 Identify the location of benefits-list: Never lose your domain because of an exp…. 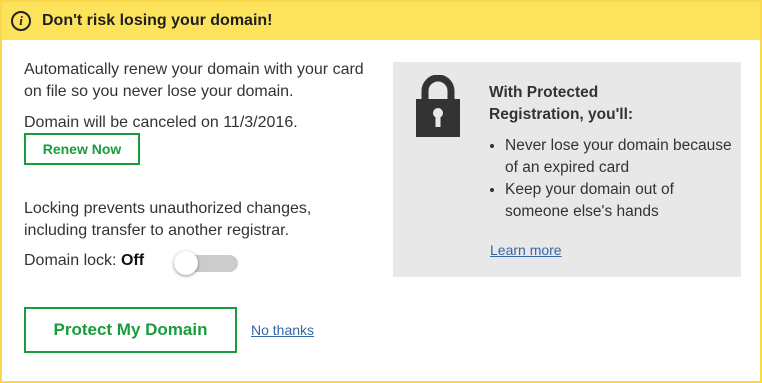
(612, 179).